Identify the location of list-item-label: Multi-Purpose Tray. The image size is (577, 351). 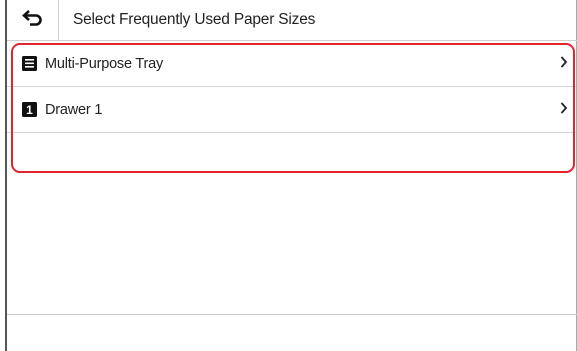
(104, 63).